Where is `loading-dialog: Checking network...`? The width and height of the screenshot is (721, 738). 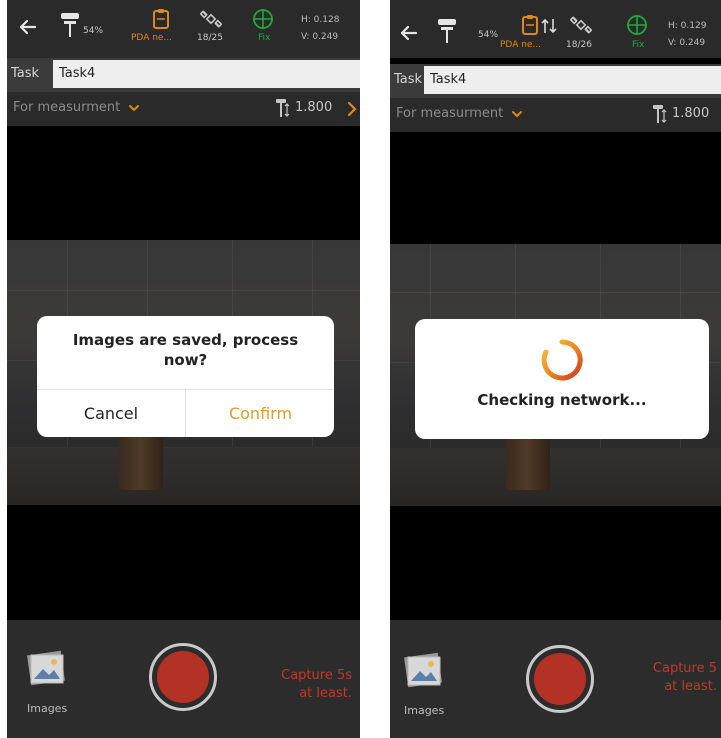
loading-dialog: Checking network... is located at coordinates (562, 379).